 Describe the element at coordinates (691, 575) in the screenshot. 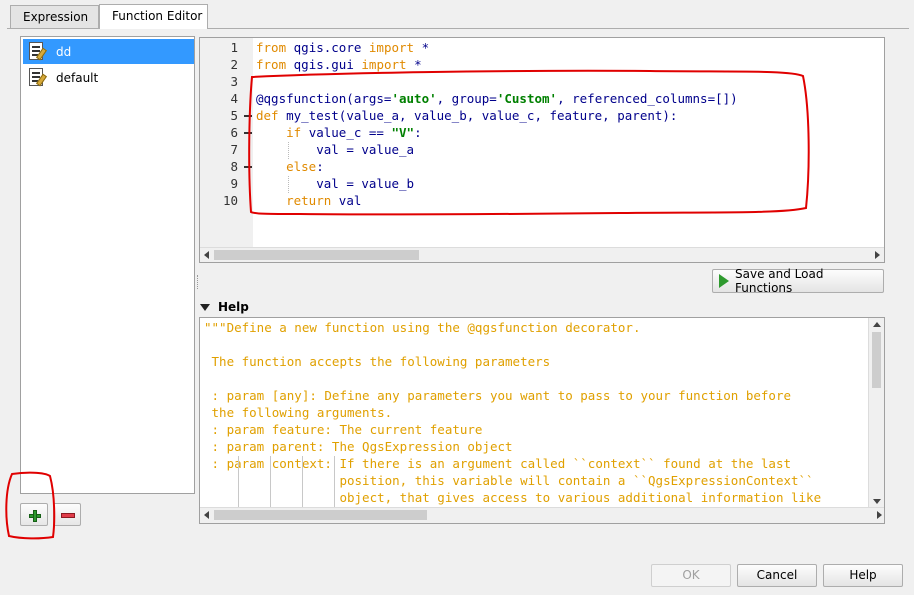

I see `ok-button: OK` at that location.